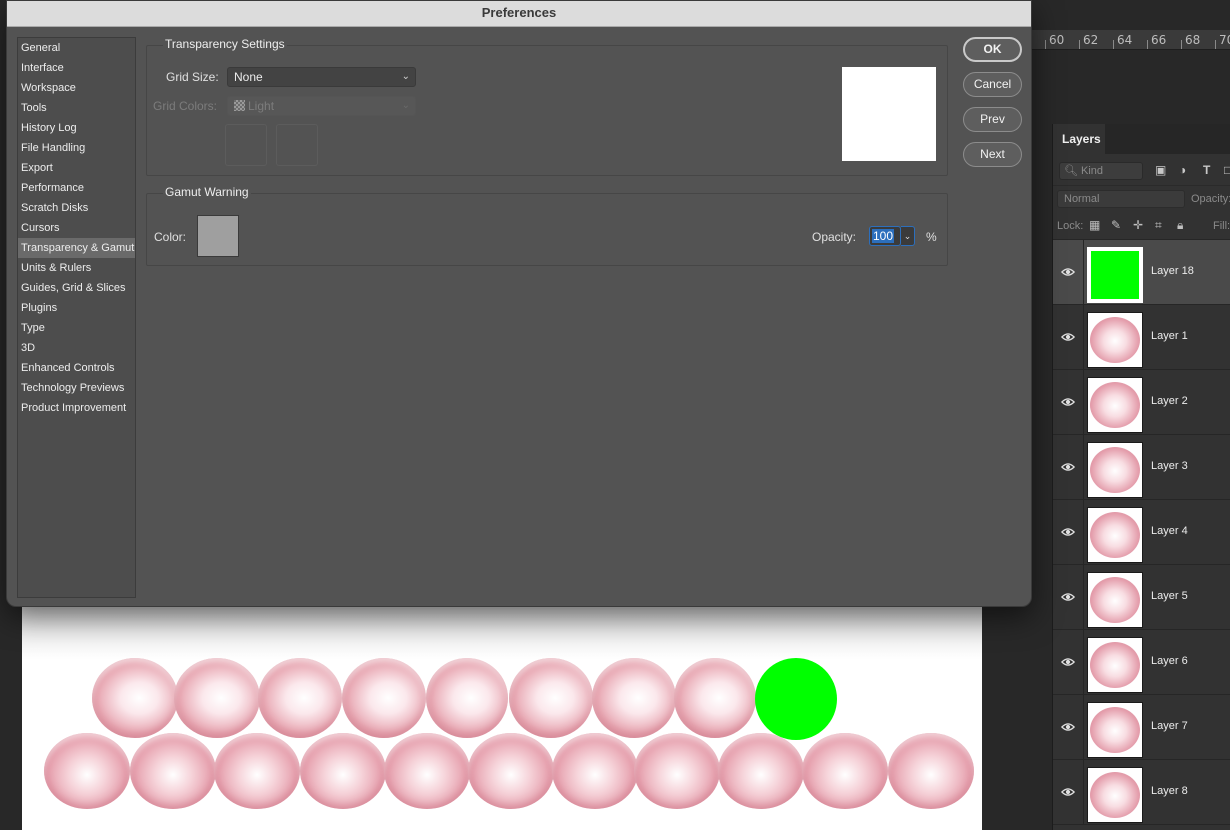 The height and width of the screenshot is (830, 1230). Describe the element at coordinates (76, 328) in the screenshot. I see `nav-item: Type` at that location.